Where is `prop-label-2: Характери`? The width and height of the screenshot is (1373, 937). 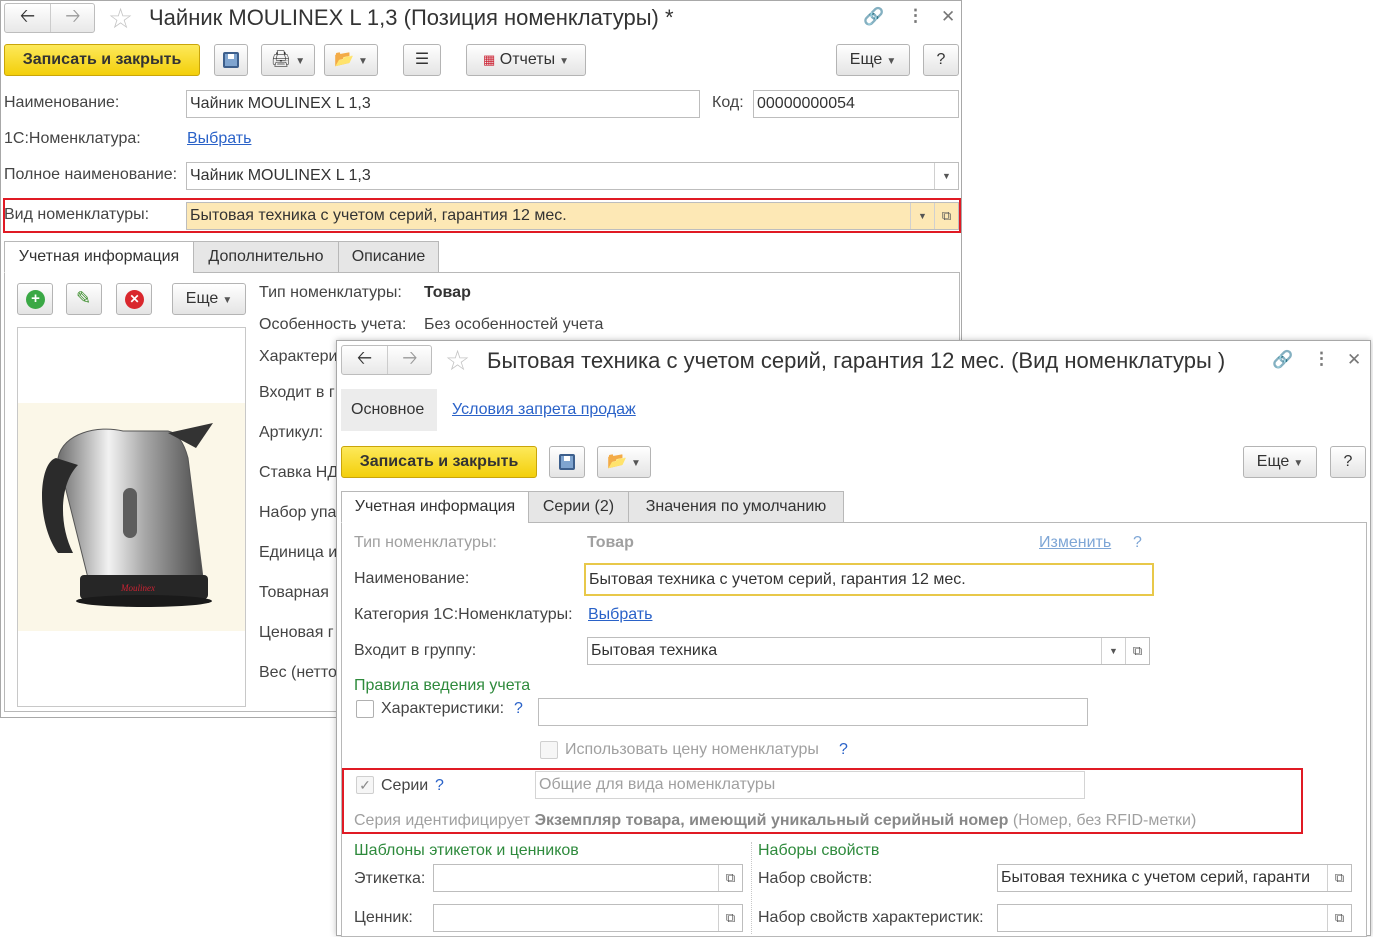
prop-label-2: Характери is located at coordinates (298, 356).